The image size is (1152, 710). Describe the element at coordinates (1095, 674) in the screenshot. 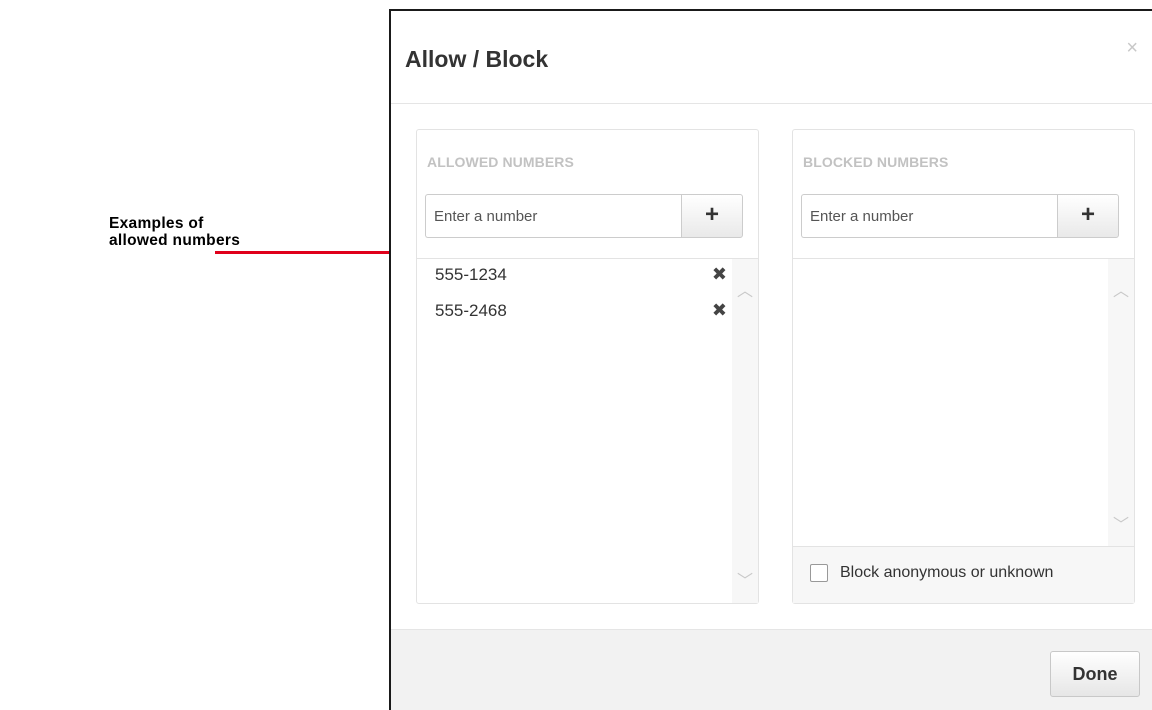

I see `done-button: Done` at that location.